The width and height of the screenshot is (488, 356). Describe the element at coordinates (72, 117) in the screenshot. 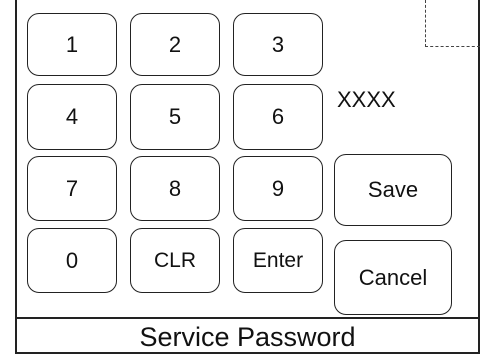

I see `key-4: 4` at that location.